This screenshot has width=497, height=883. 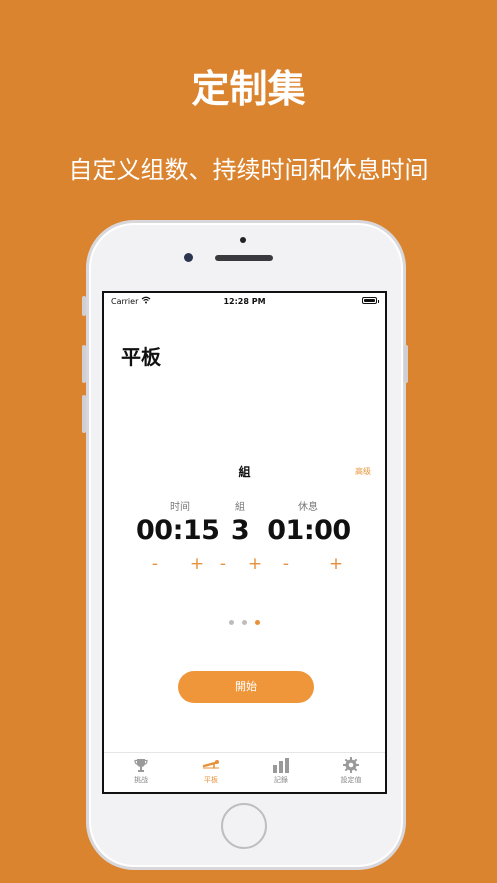 I want to click on time-value: 00:15, so click(x=178, y=530).